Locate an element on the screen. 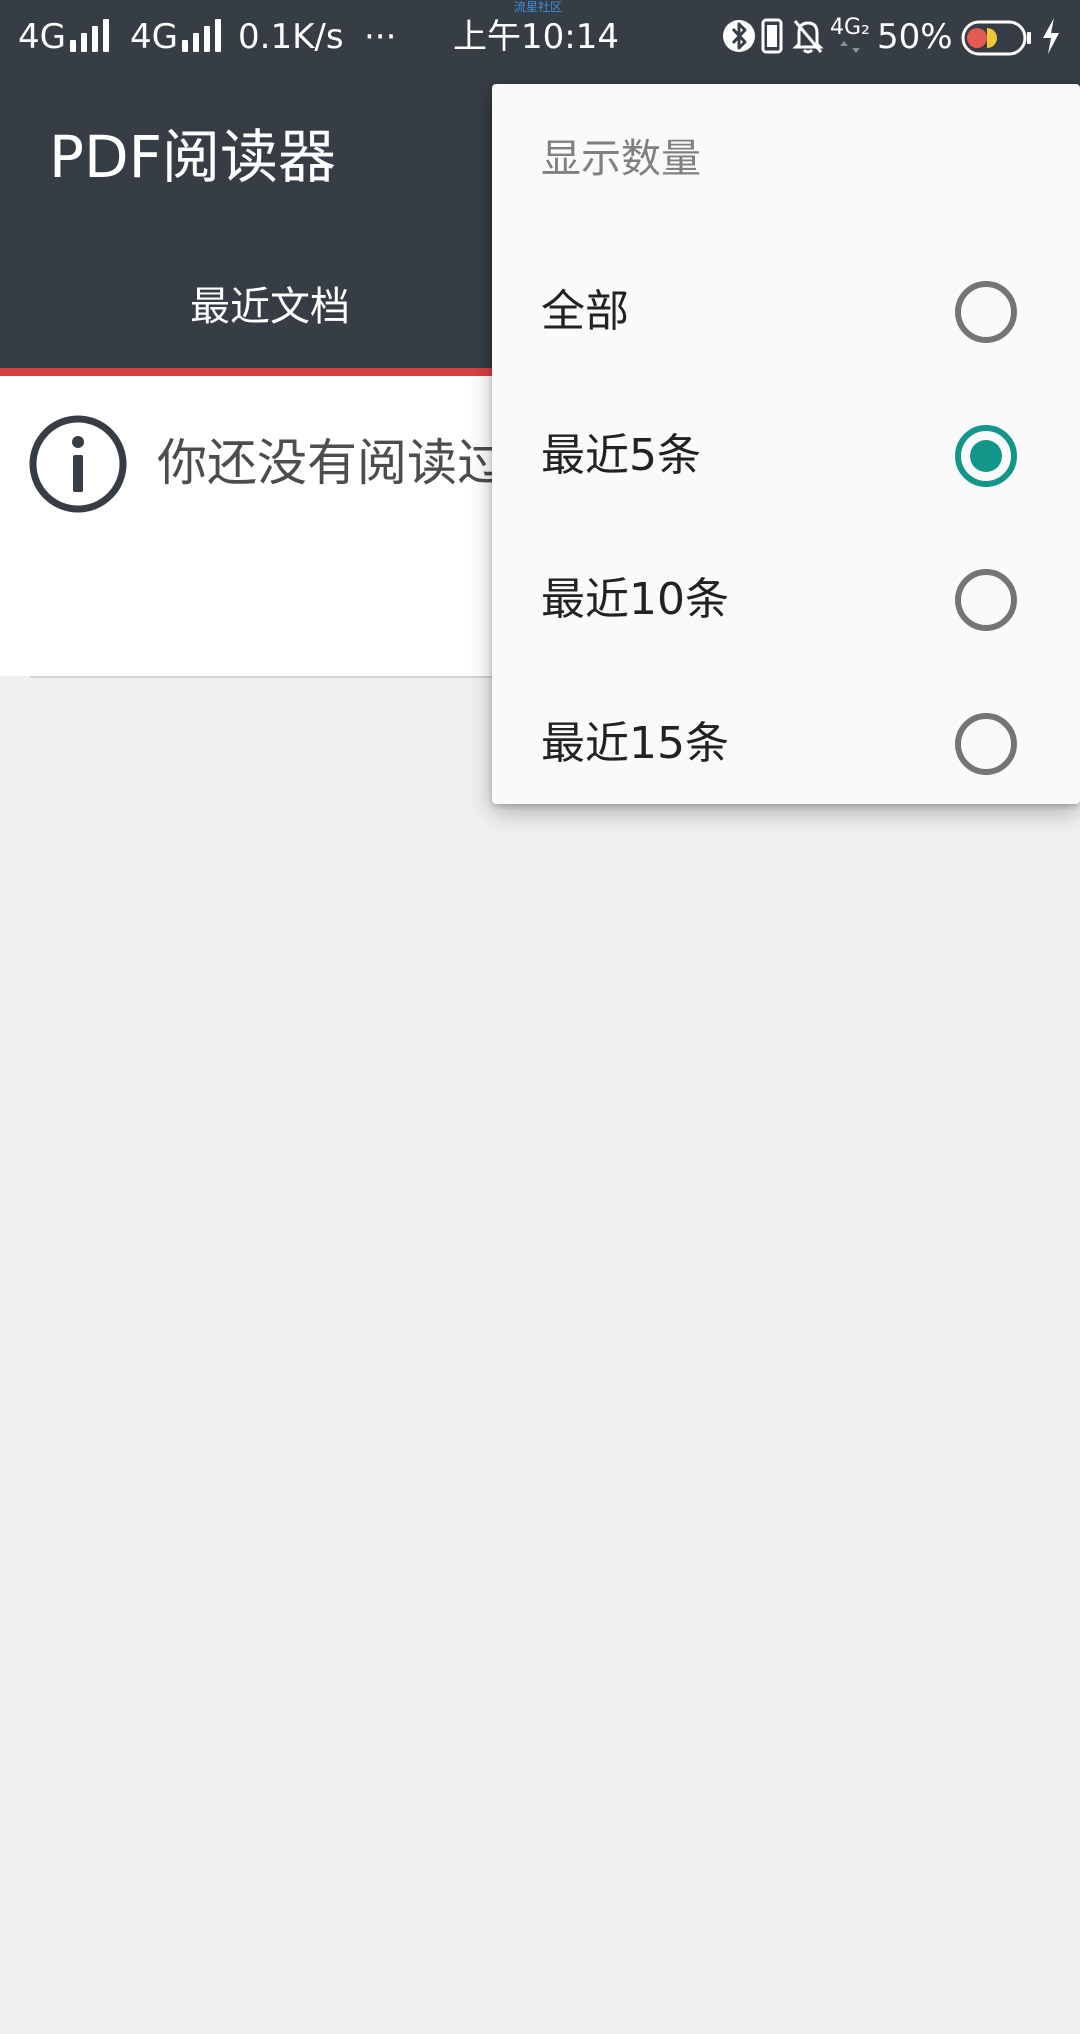 Image resolution: width=1080 pixels, height=2034 pixels. vibrate-icon is located at coordinates (772, 36).